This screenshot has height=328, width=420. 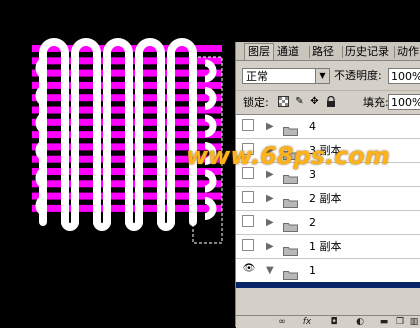 I want to click on lock-all-icon, so click(x=330, y=101).